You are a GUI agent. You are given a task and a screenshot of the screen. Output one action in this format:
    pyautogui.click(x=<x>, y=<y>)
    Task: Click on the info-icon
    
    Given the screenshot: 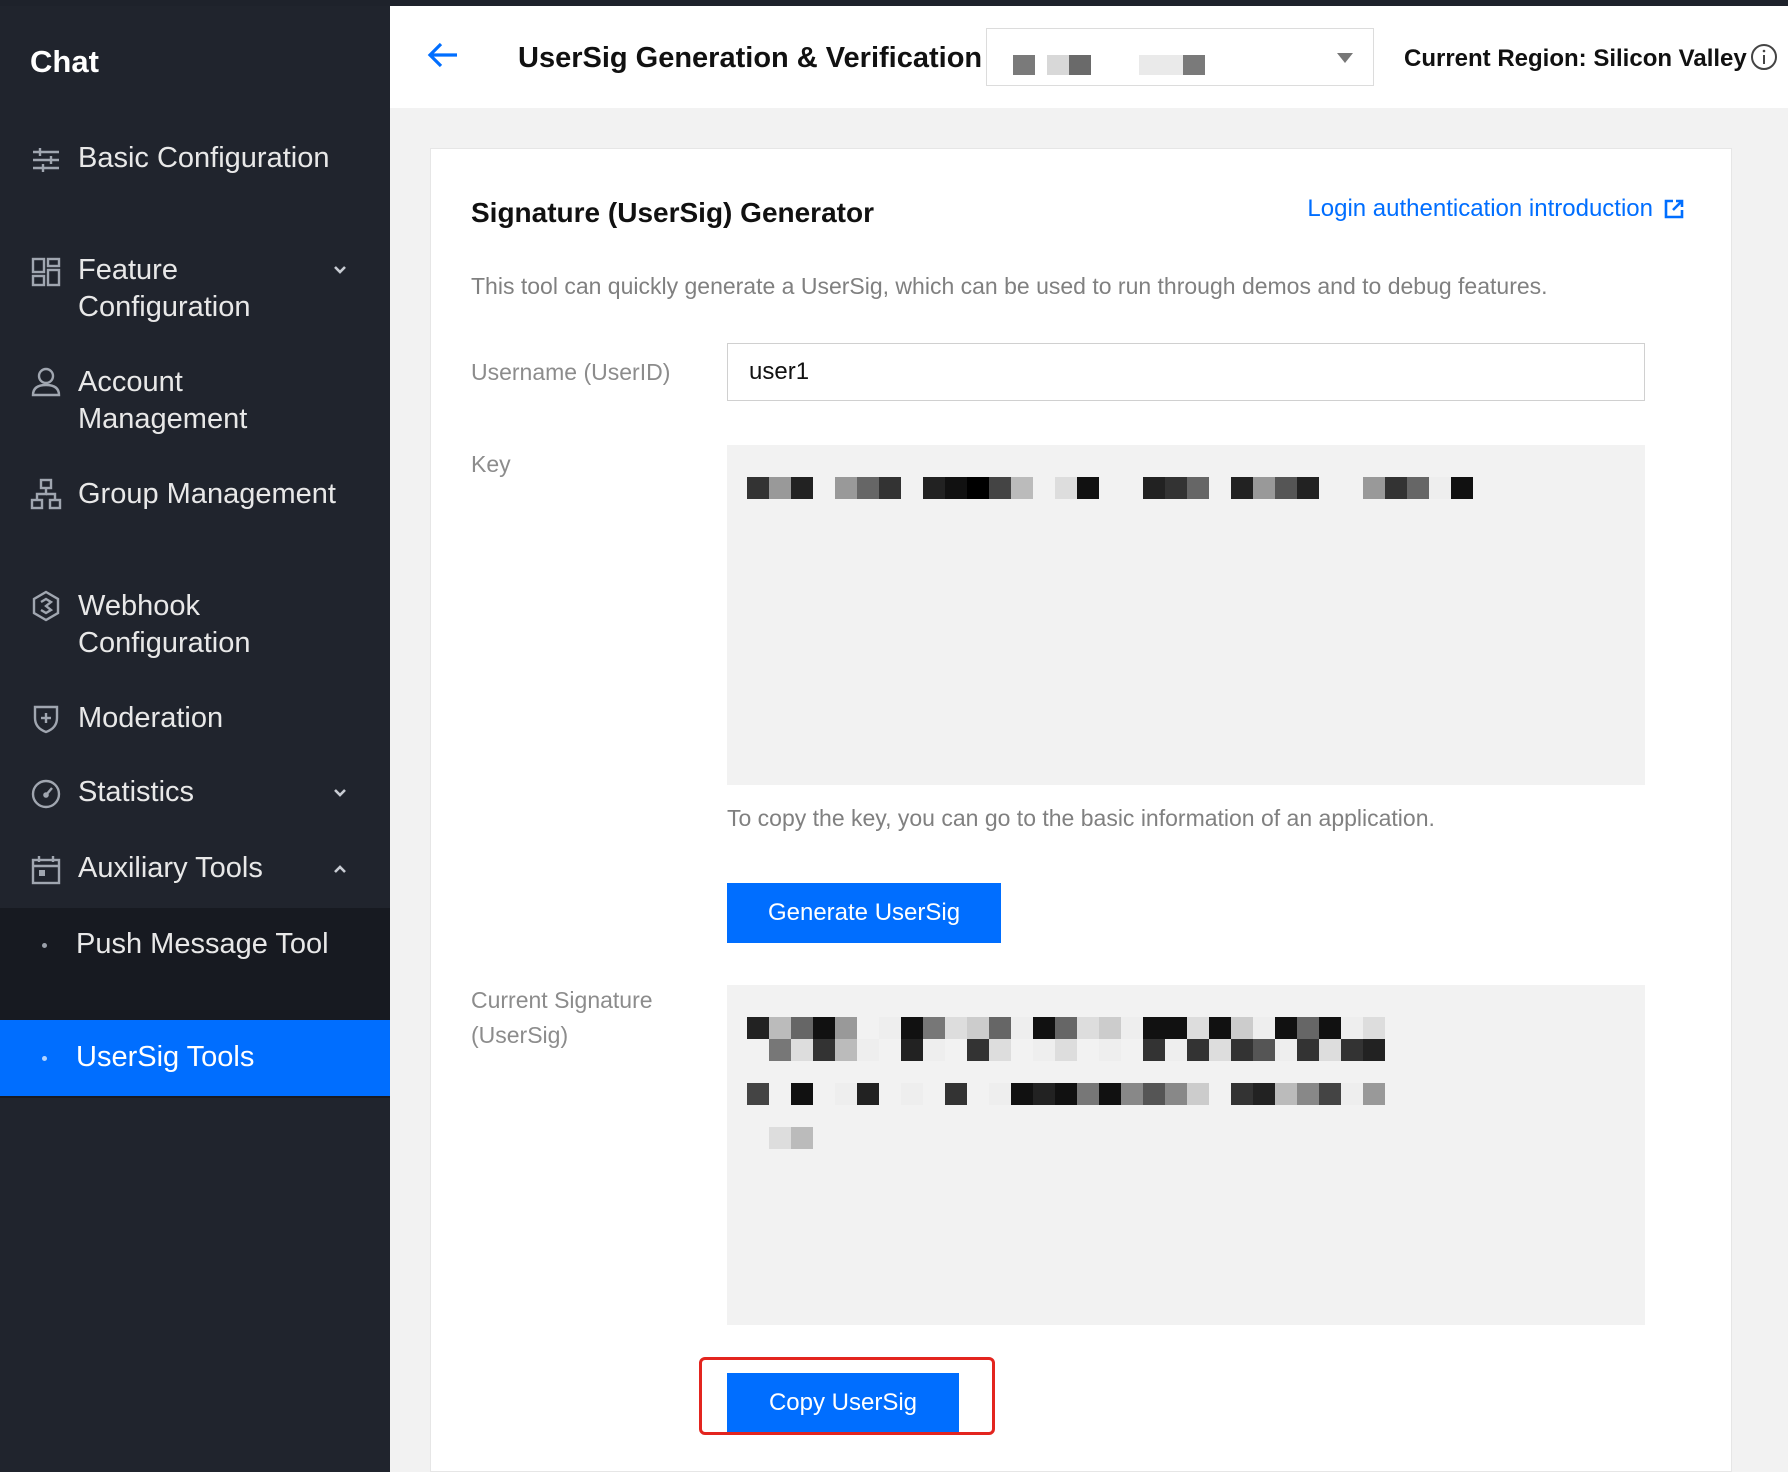 What is the action you would take?
    pyautogui.click(x=1764, y=57)
    